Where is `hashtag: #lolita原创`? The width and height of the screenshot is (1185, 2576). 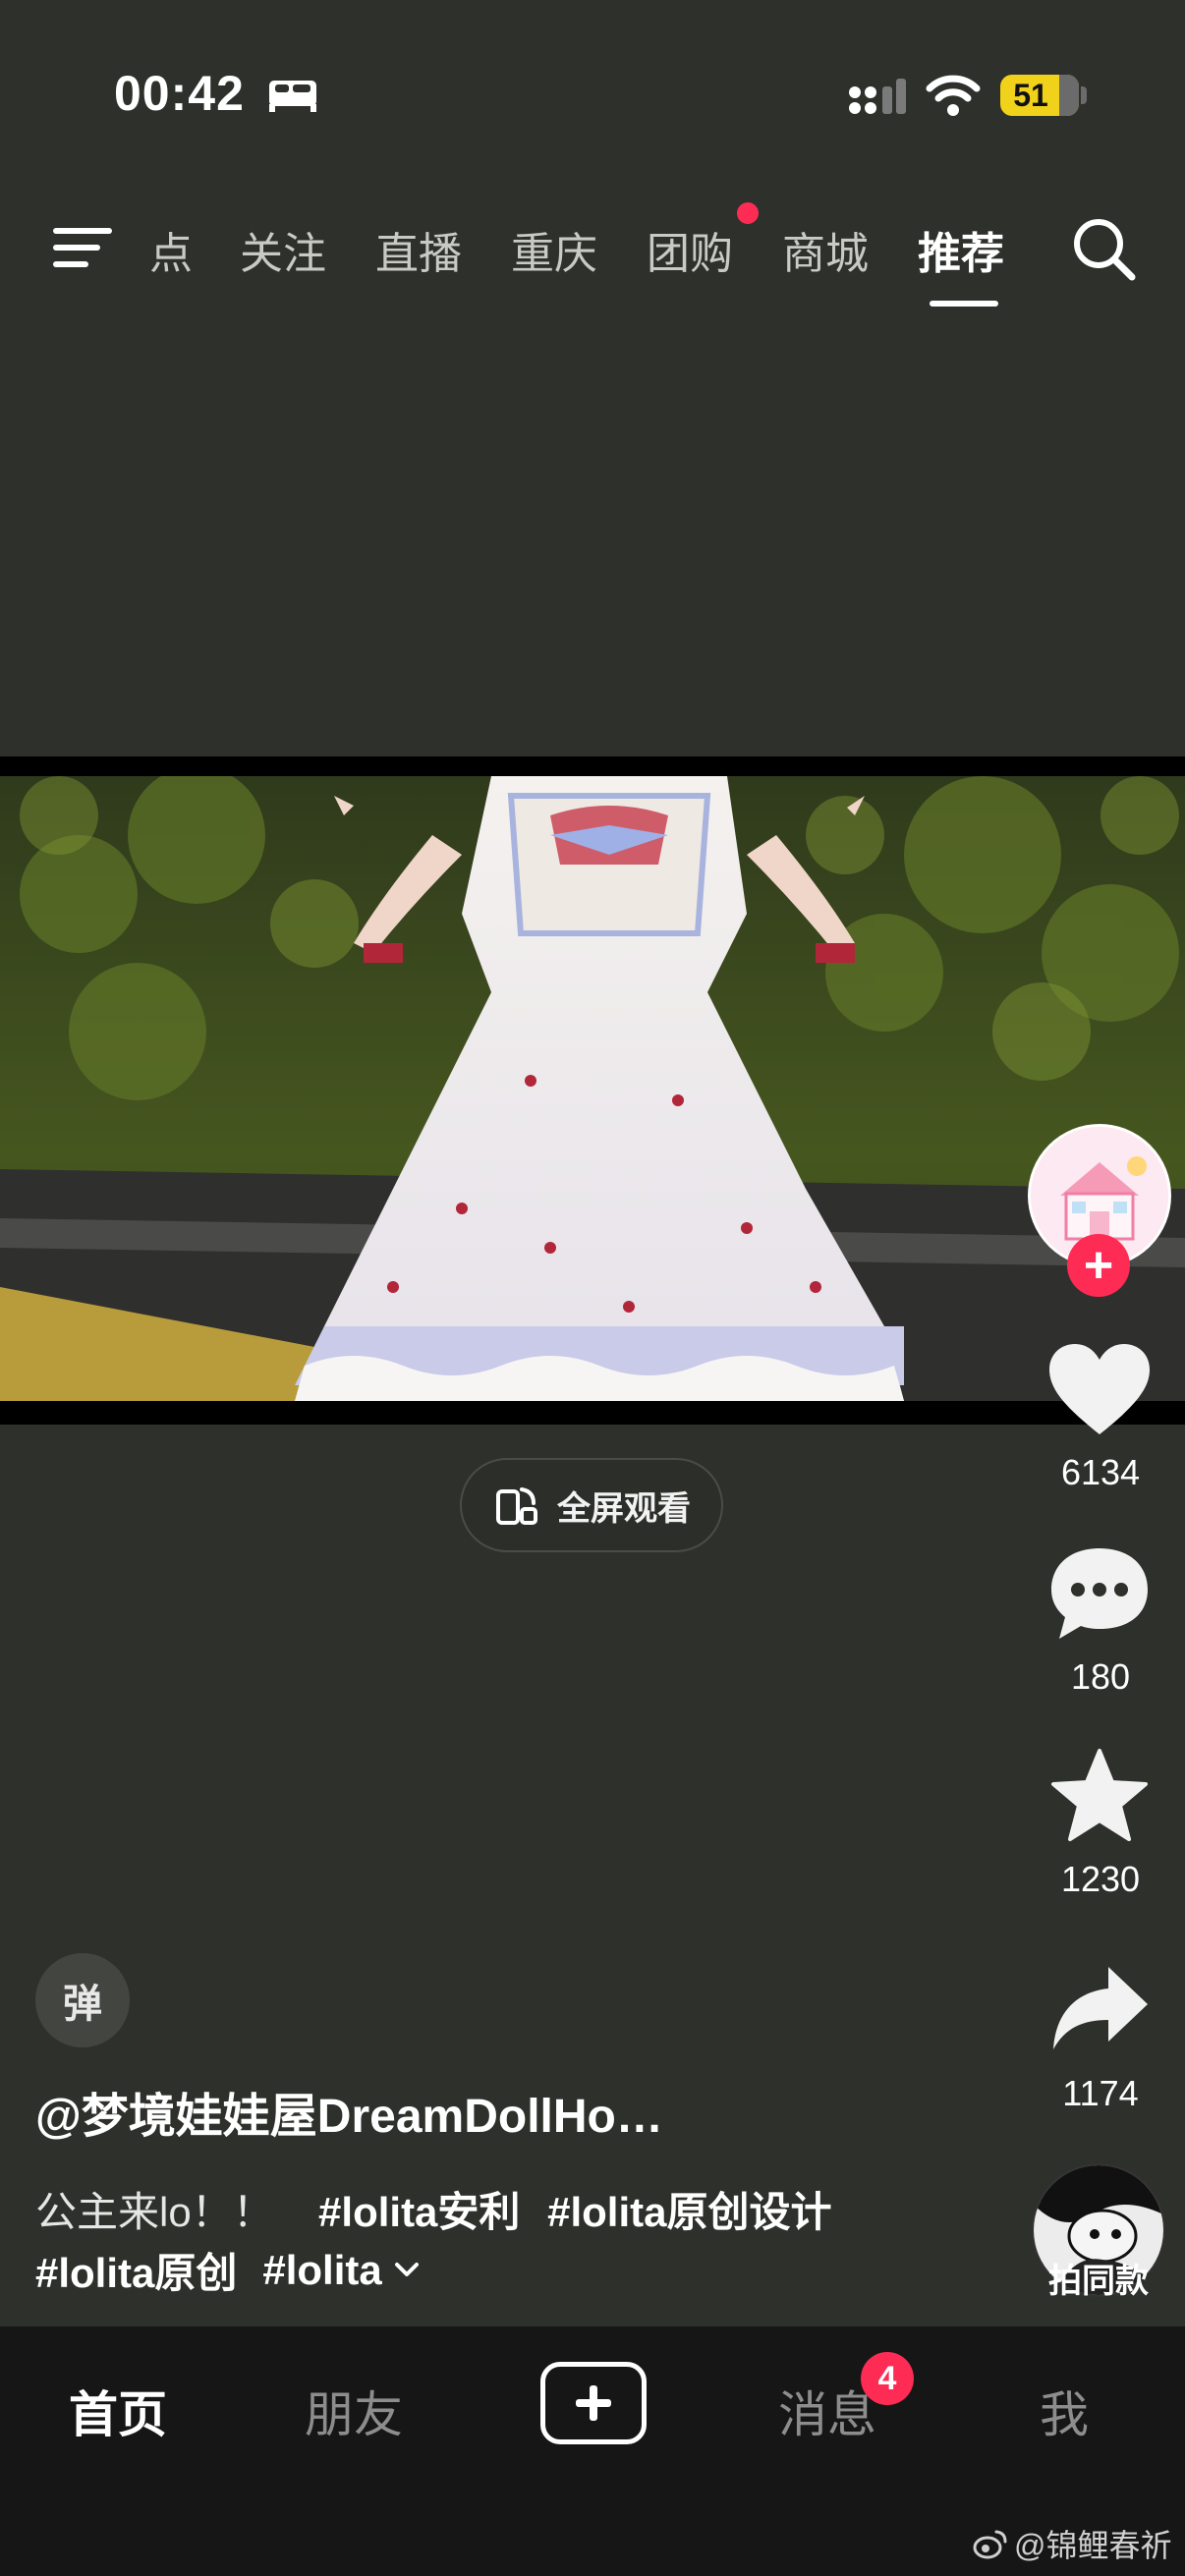 hashtag: #lolita原创 is located at coordinates (136, 2270).